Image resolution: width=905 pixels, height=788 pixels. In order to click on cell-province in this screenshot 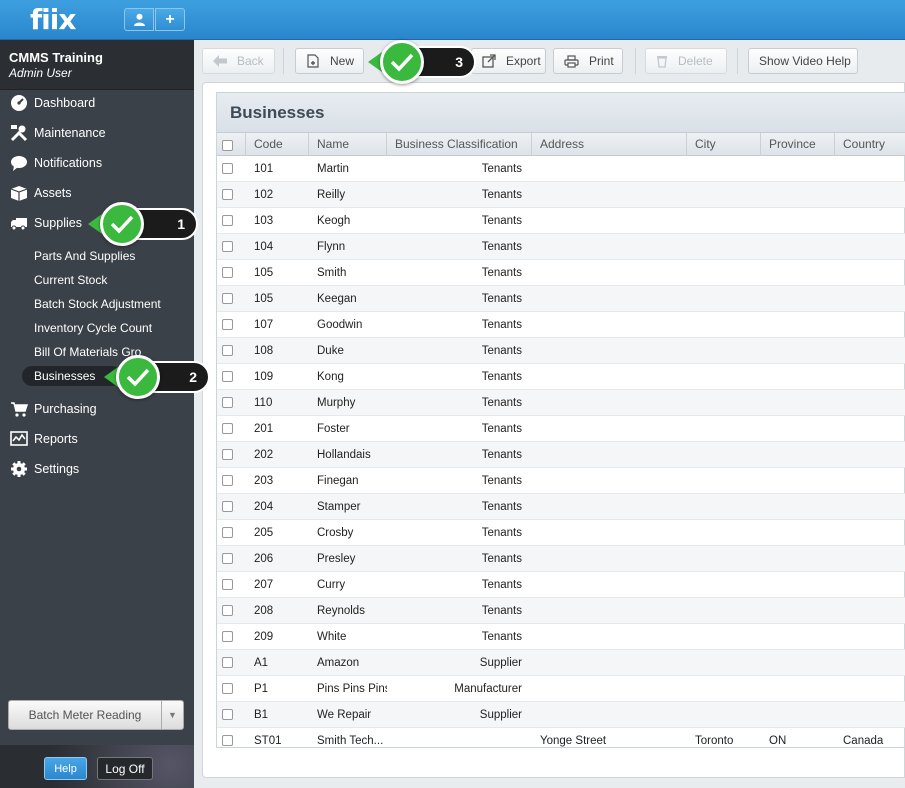, I will do `click(798, 455)`.